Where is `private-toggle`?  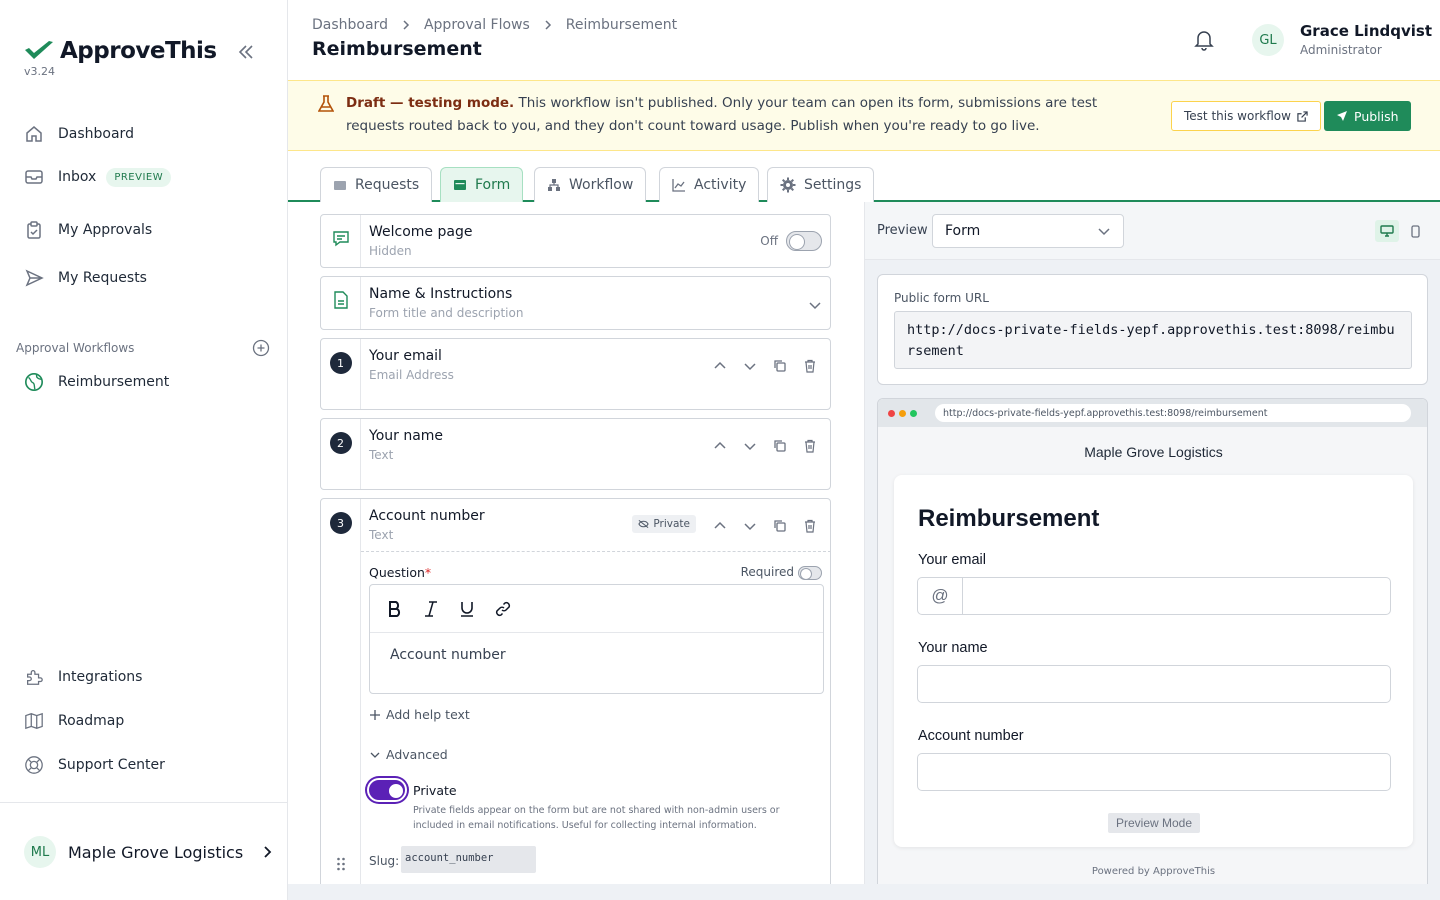
private-toggle is located at coordinates (387, 790).